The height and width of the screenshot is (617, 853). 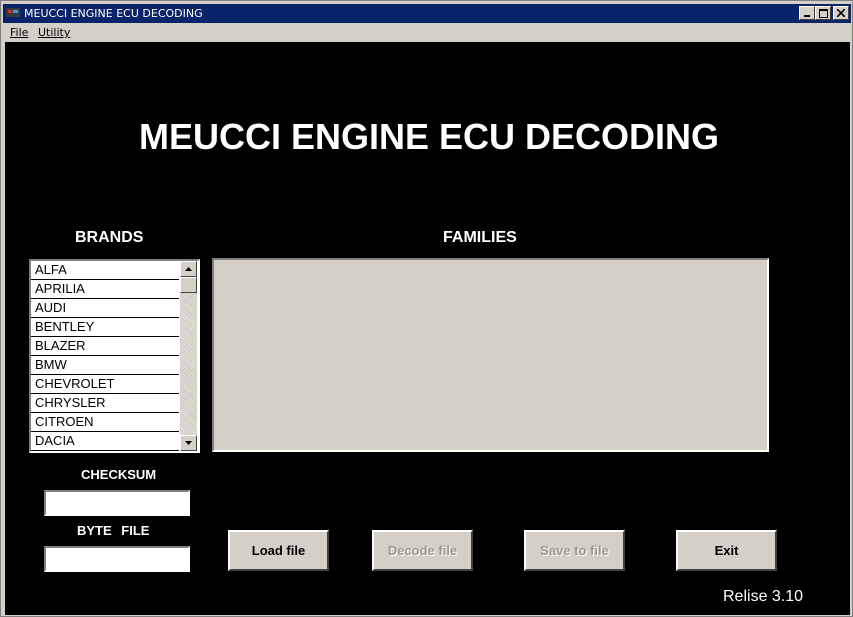 What do you see at coordinates (105, 327) in the screenshot?
I see `list-item: BENTLEY` at bounding box center [105, 327].